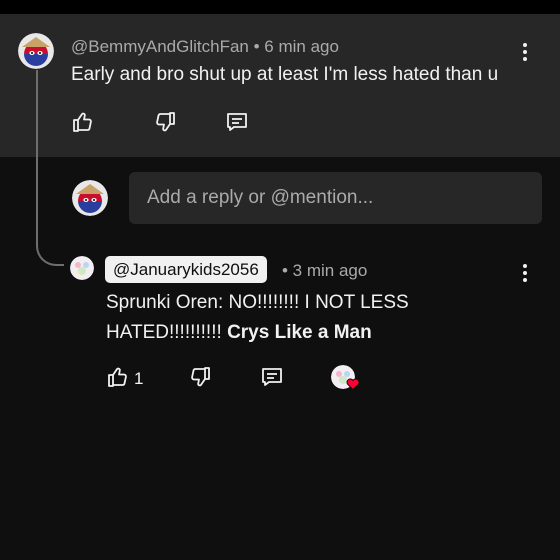  I want to click on current-user-avatar, so click(90, 198).